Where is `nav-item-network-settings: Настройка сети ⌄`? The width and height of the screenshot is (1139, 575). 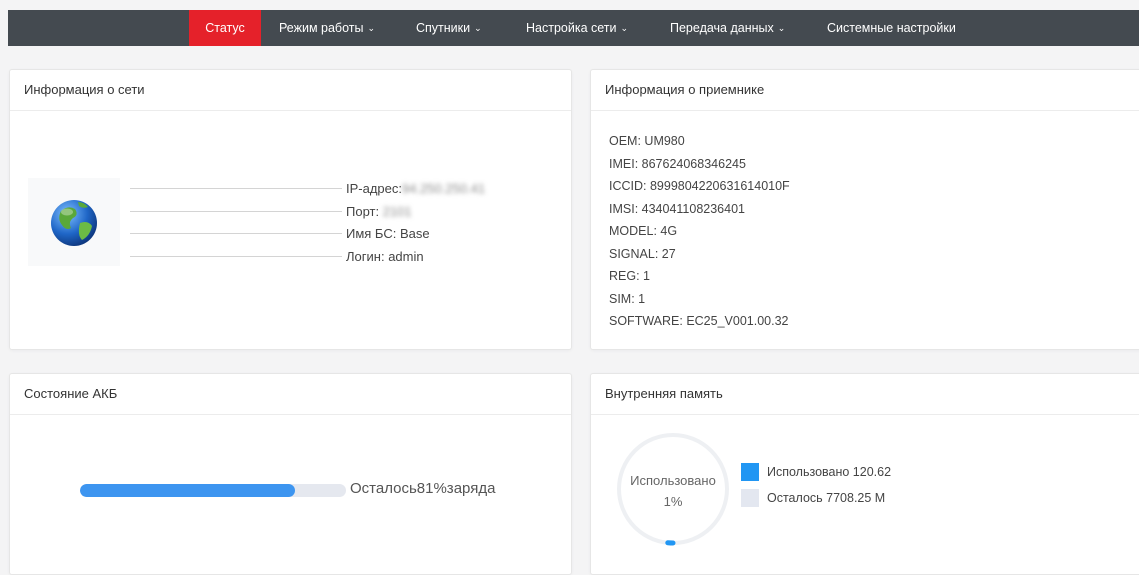
nav-item-network-settings: Настройка сети ⌄ is located at coordinates (577, 28).